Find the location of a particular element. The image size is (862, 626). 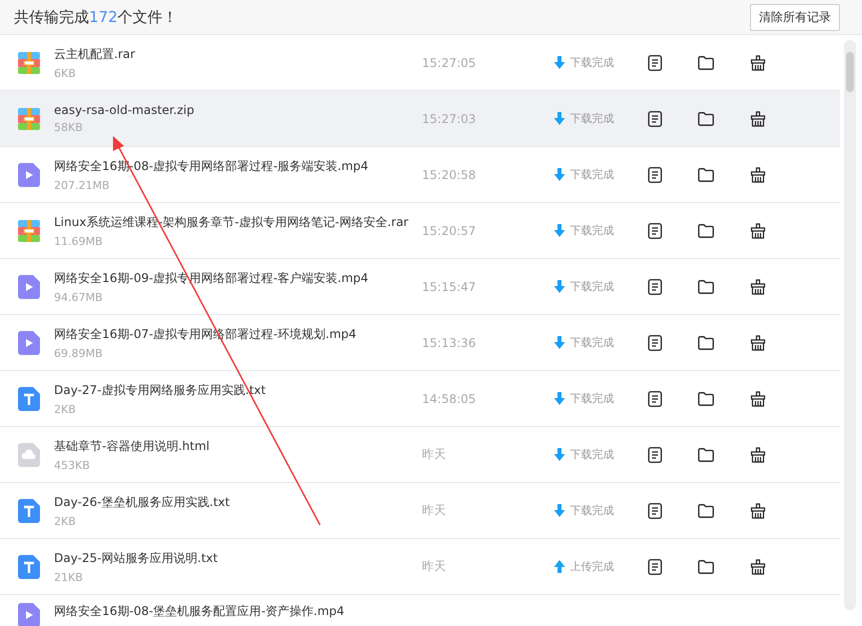

file-row: 网络安全16期-08-堡垒机服务配置应用-资产操作.mp4 is located at coordinates (420, 610).